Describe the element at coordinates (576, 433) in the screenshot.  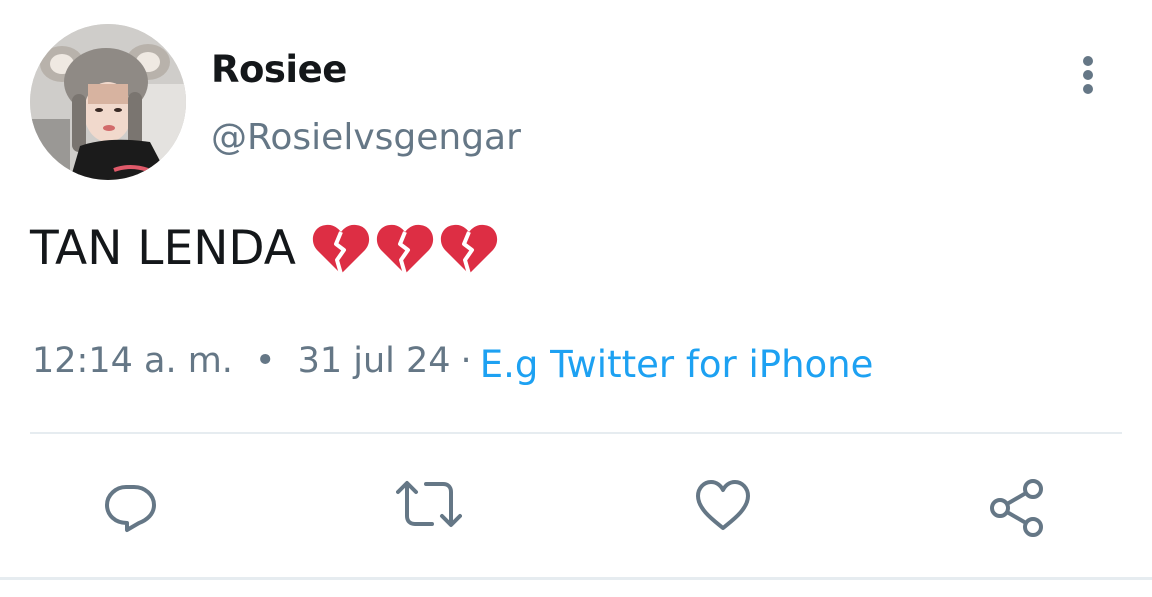
I see `divider` at that location.